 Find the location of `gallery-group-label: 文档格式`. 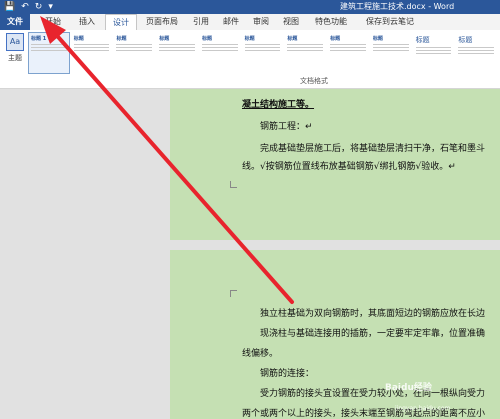

gallery-group-label: 文档格式 is located at coordinates (314, 81).